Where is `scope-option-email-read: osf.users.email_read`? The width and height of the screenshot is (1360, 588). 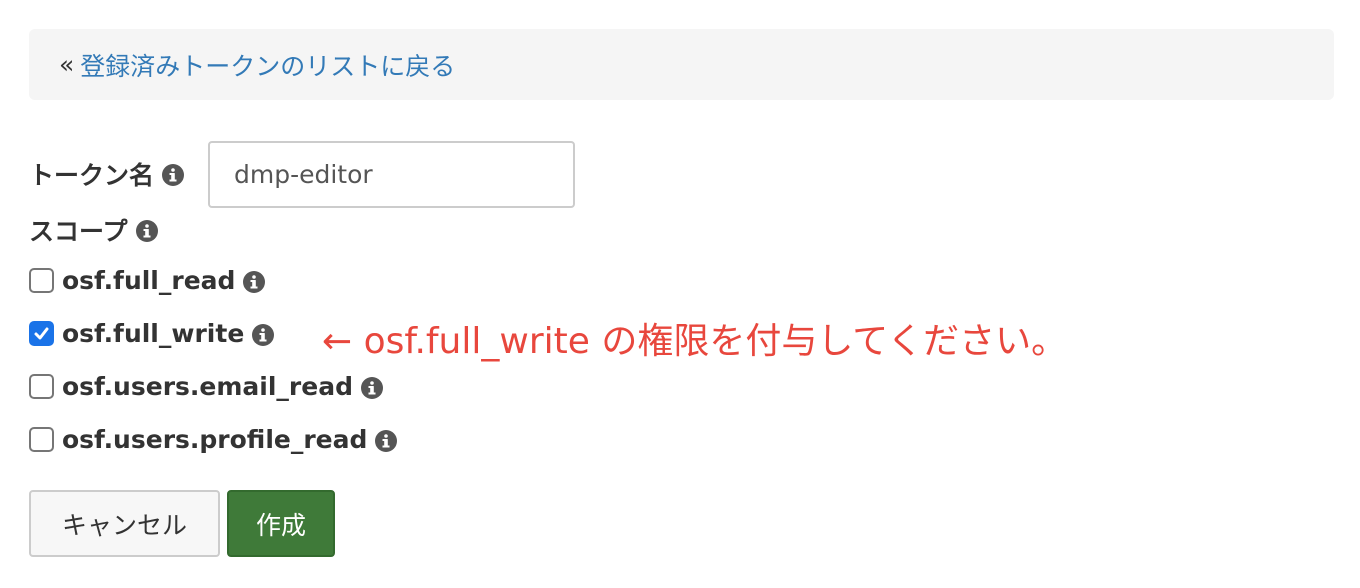 scope-option-email-read: osf.users.email_read is located at coordinates (206, 386).